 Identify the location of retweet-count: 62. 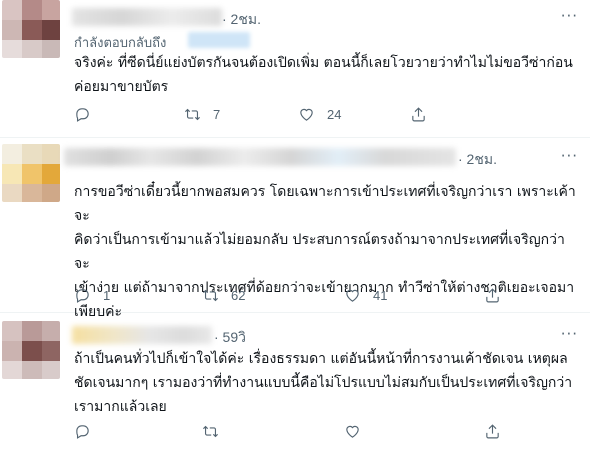
(238, 295).